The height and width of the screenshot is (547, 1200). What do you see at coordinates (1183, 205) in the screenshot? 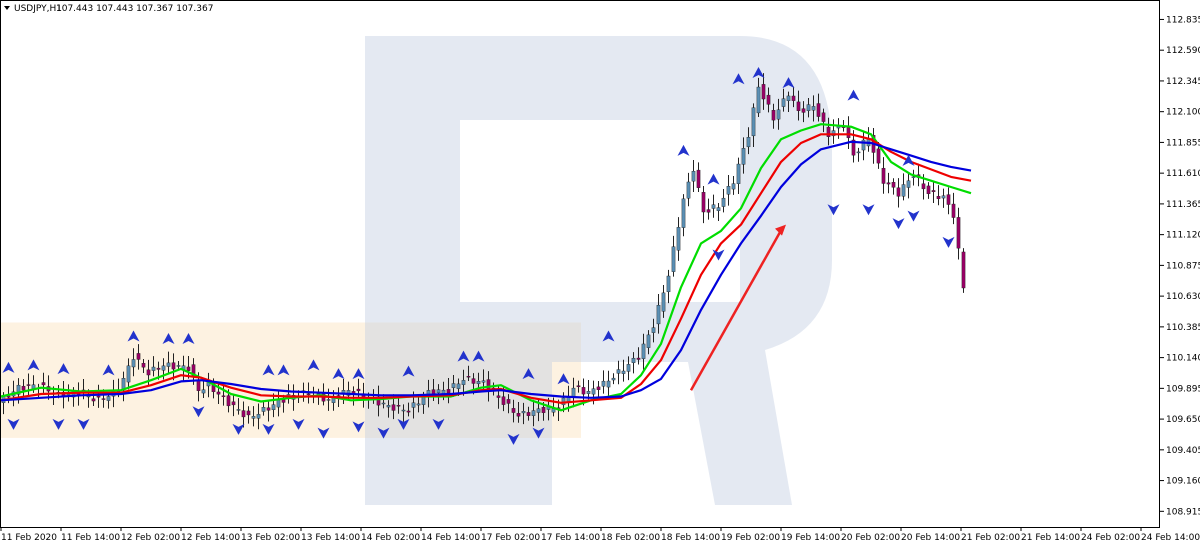
I see `price-tick-label: 111.365` at bounding box center [1183, 205].